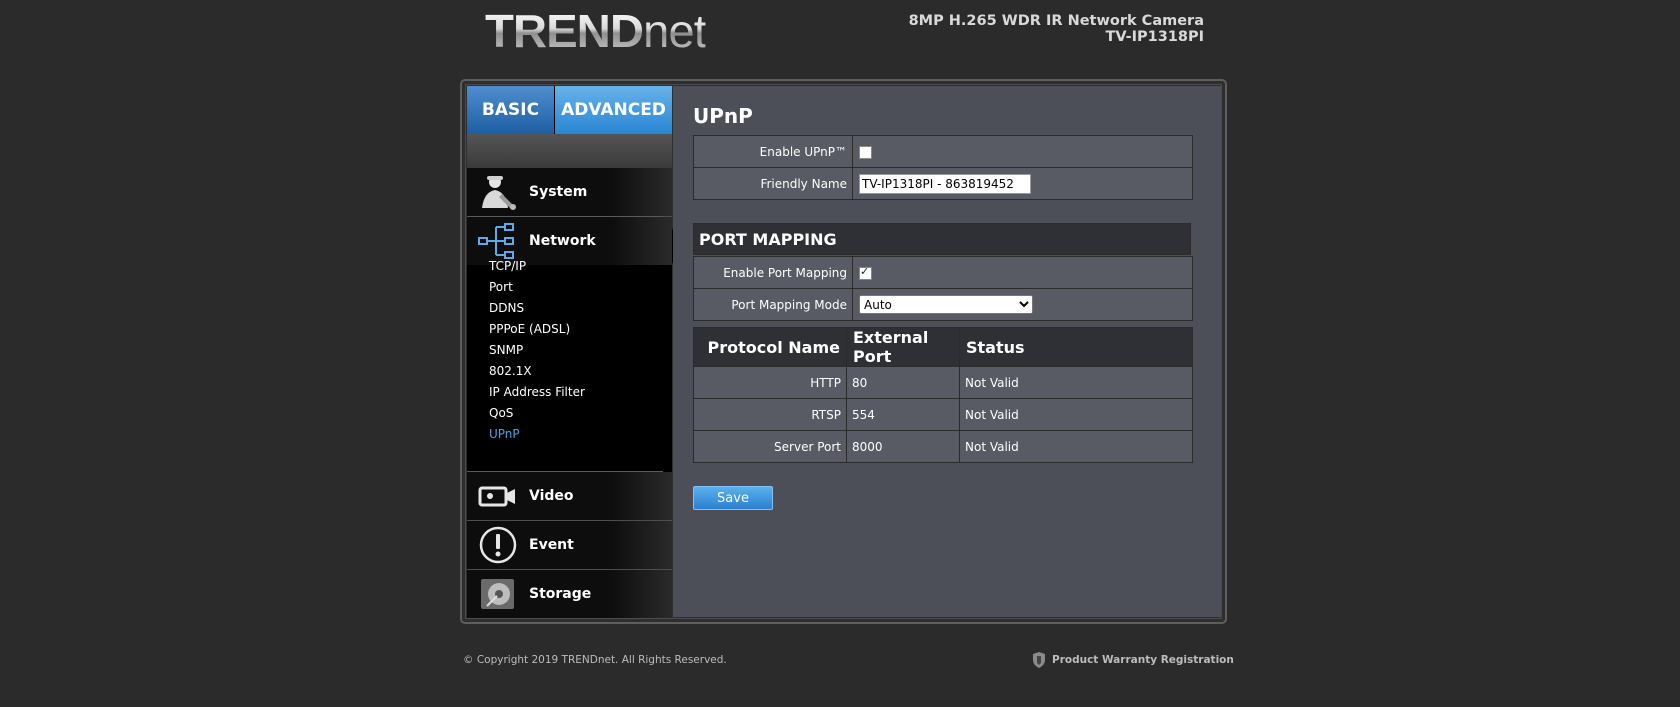 The image size is (1680, 707). What do you see at coordinates (498, 496) in the screenshot?
I see `video-camera-icon` at bounding box center [498, 496].